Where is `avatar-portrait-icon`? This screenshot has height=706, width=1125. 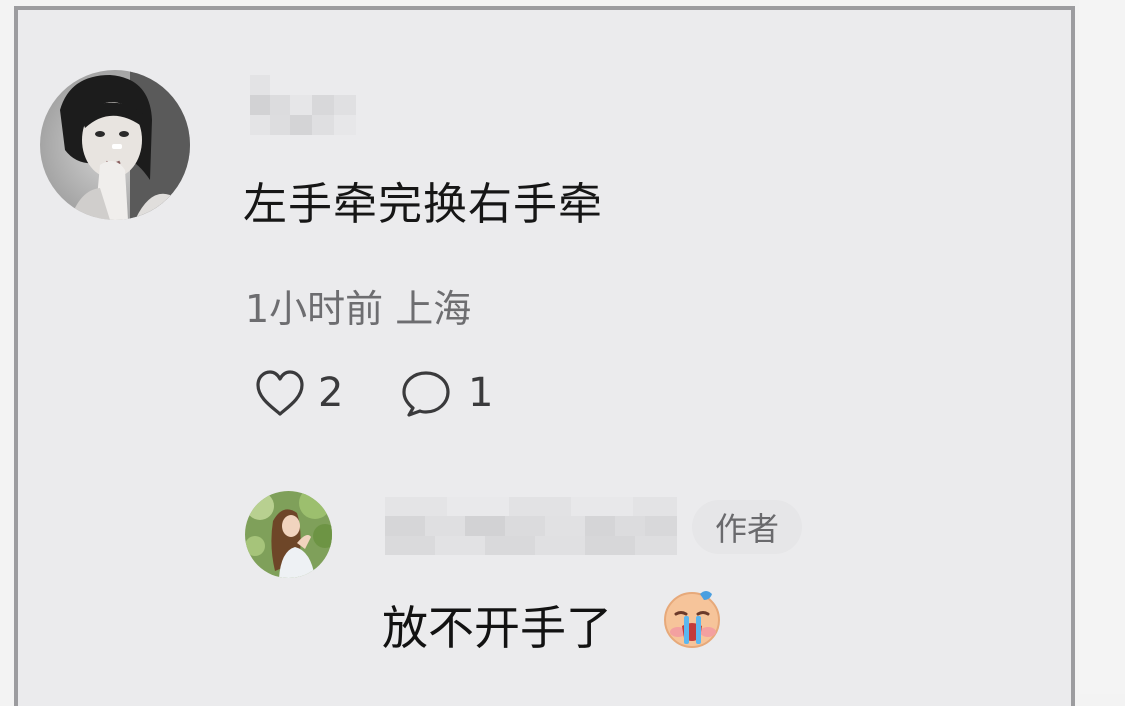
avatar-portrait-icon is located at coordinates (115, 145).